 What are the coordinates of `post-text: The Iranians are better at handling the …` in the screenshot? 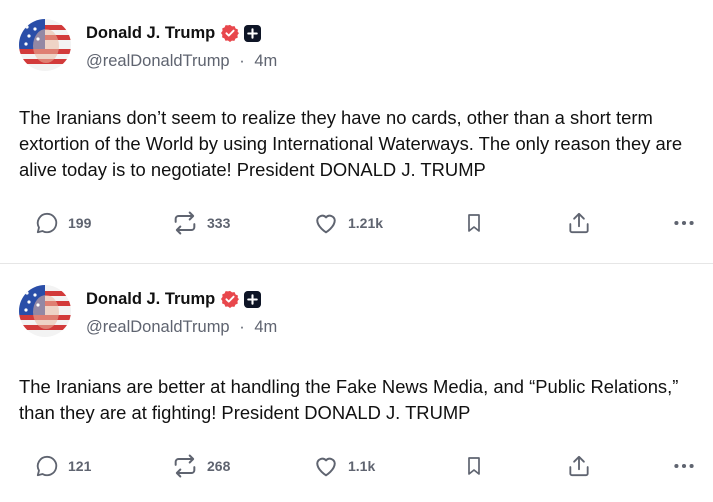 It's located at (349, 399).